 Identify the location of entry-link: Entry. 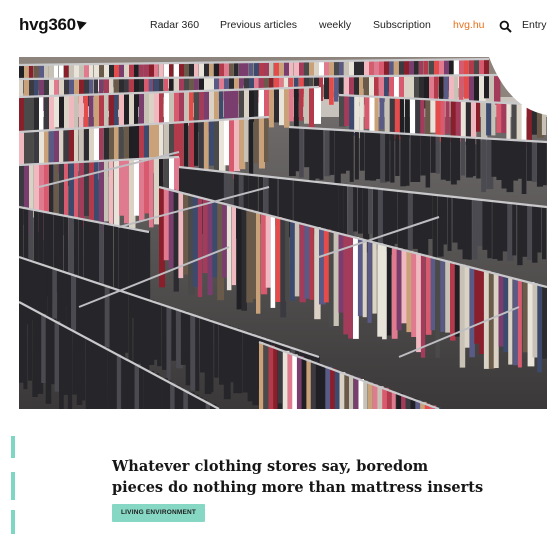
(534, 25).